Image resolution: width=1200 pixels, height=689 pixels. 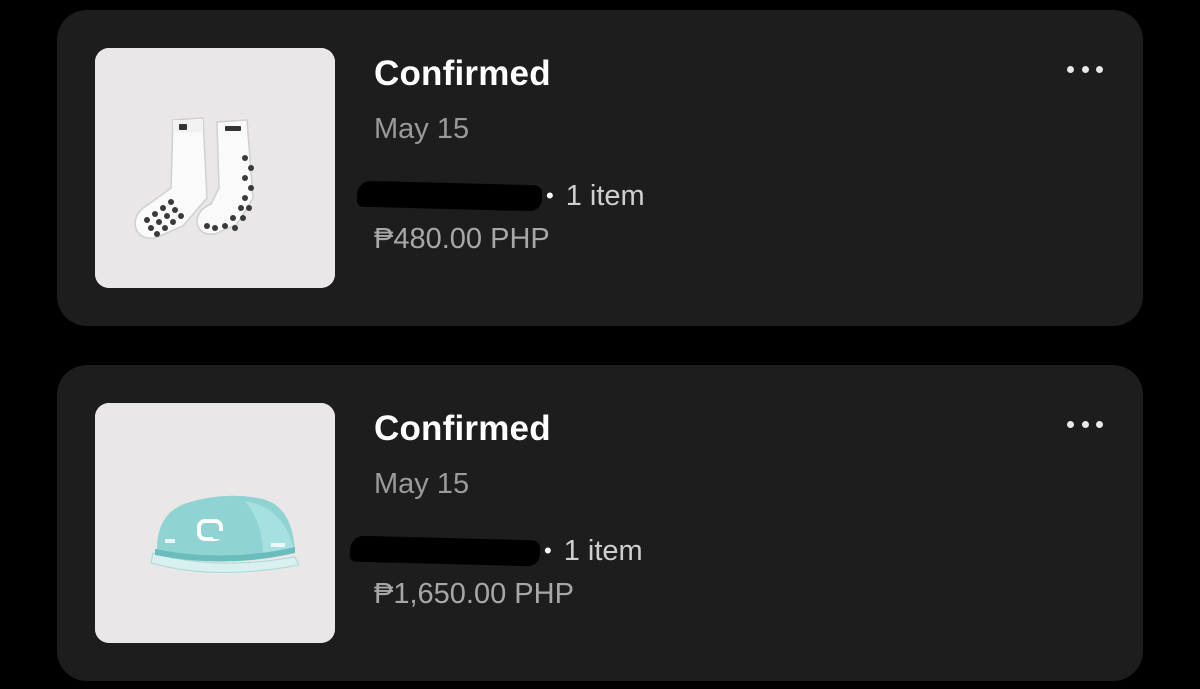 I want to click on order-price: ₱480.00 PHP, so click(x=462, y=239).